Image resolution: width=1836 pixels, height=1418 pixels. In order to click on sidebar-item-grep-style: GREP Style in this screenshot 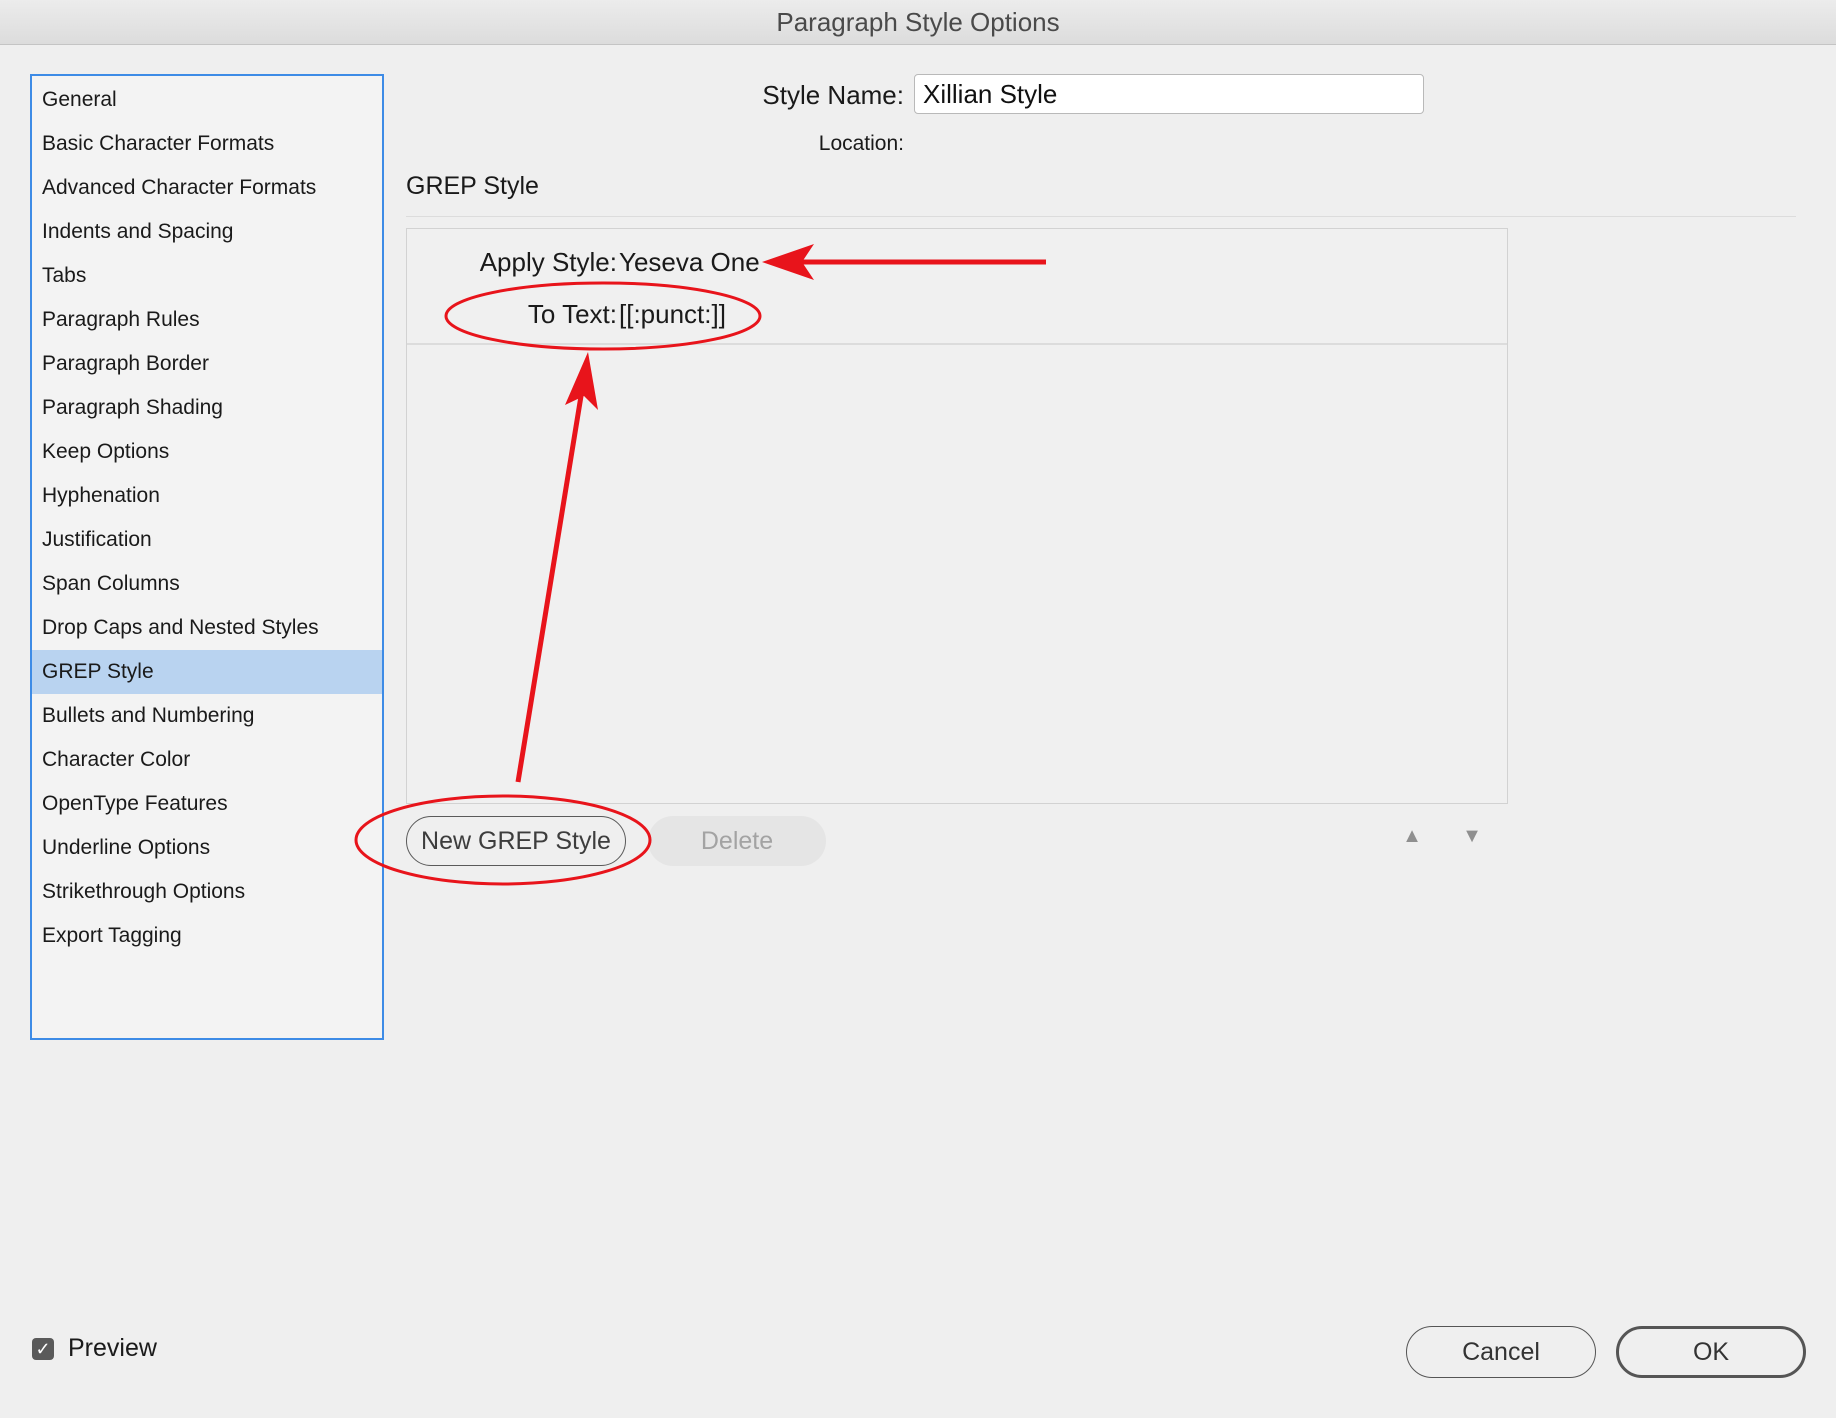, I will do `click(207, 672)`.